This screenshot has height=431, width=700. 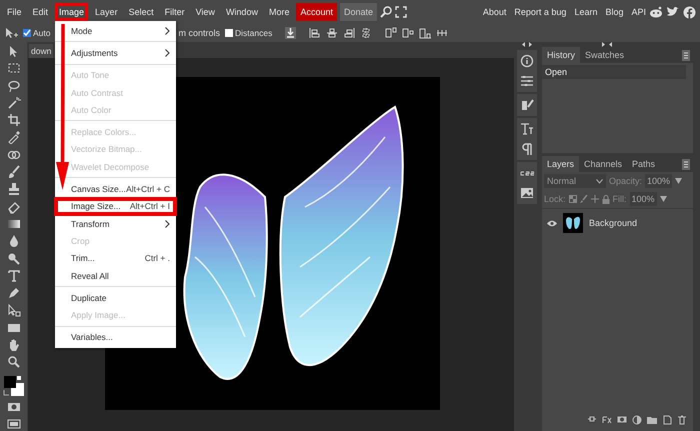 What do you see at coordinates (575, 181) in the screenshot?
I see `blend-mode-dropdown: Normal` at bounding box center [575, 181].